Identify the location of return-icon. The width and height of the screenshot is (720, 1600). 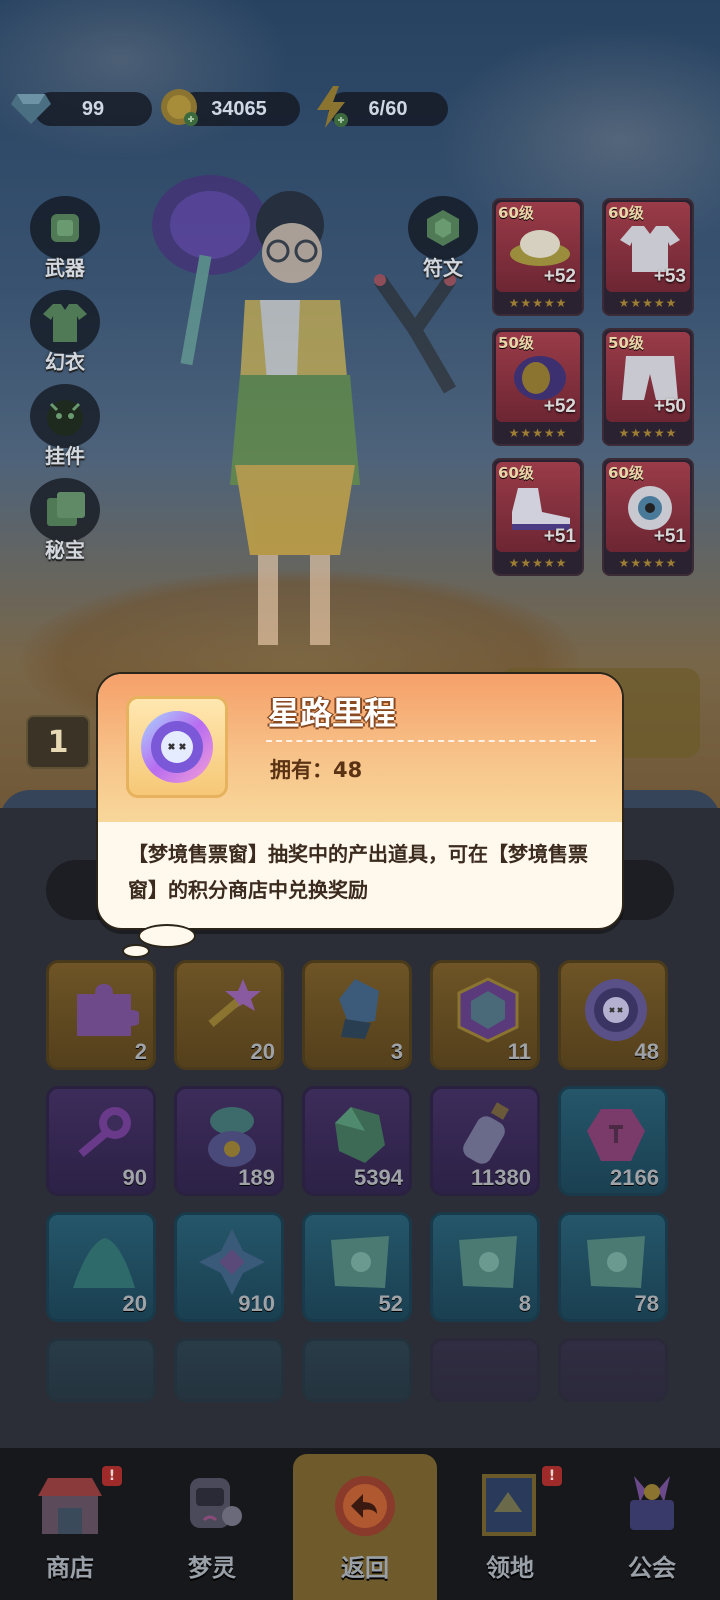
(365, 1505).